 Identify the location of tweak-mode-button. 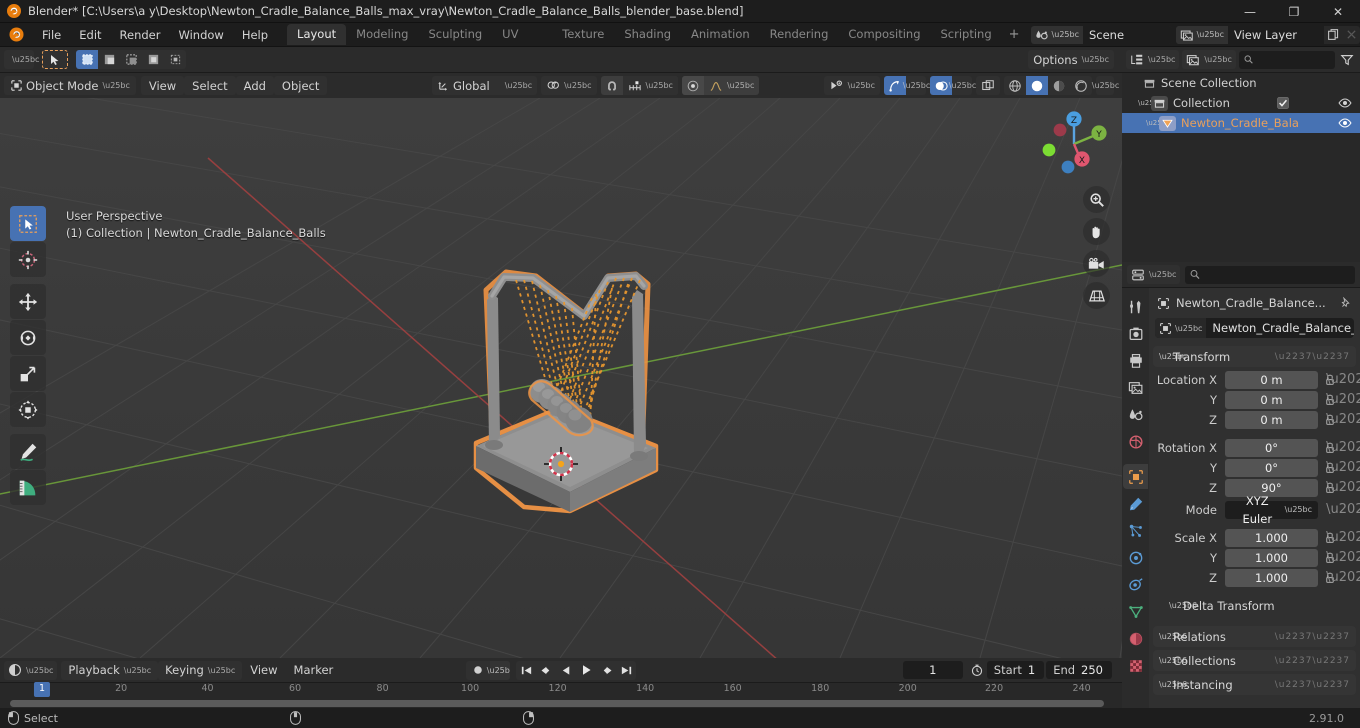
(55, 59).